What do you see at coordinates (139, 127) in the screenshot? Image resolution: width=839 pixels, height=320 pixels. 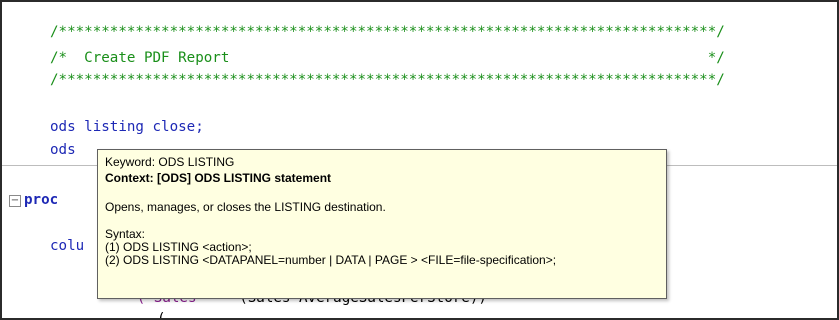 I see `ods-listing-close-text: listing close;` at bounding box center [139, 127].